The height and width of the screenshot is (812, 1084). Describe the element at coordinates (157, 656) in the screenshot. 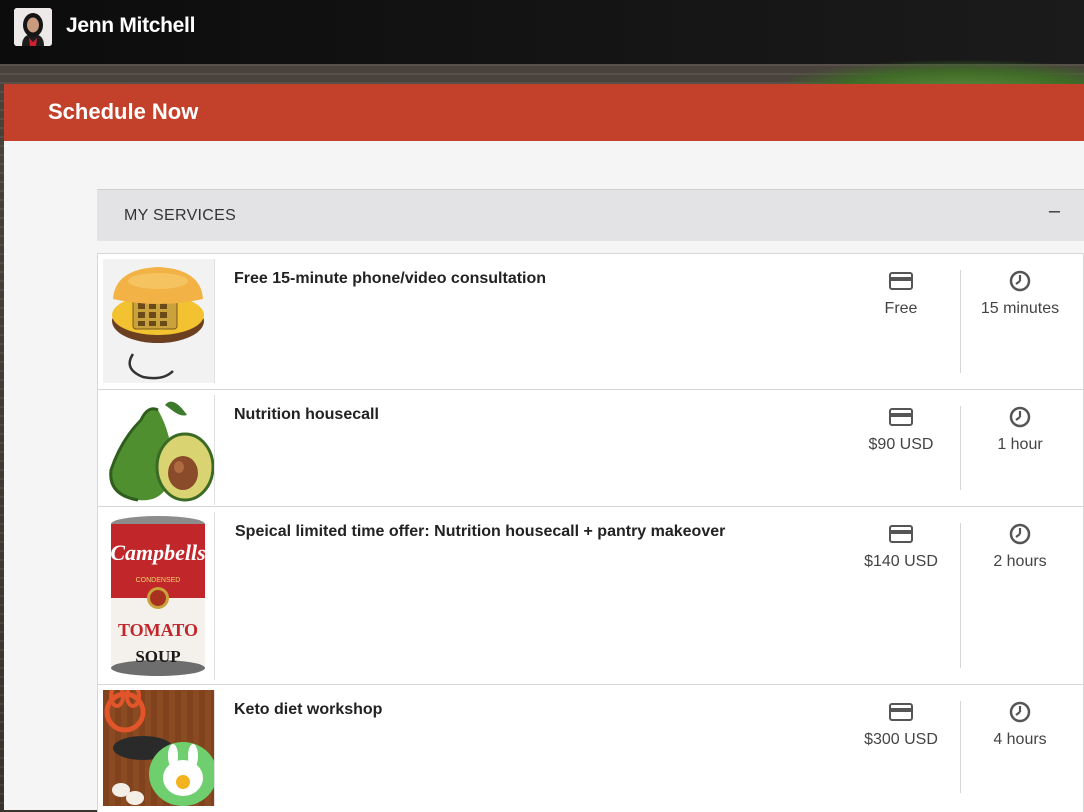

I see `soup-type-text: SOUP` at that location.